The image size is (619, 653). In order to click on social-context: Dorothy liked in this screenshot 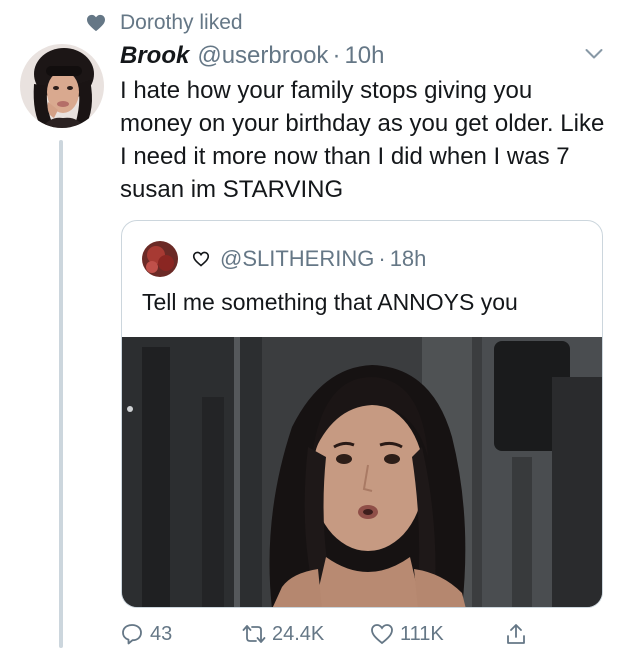, I will do `click(164, 23)`.